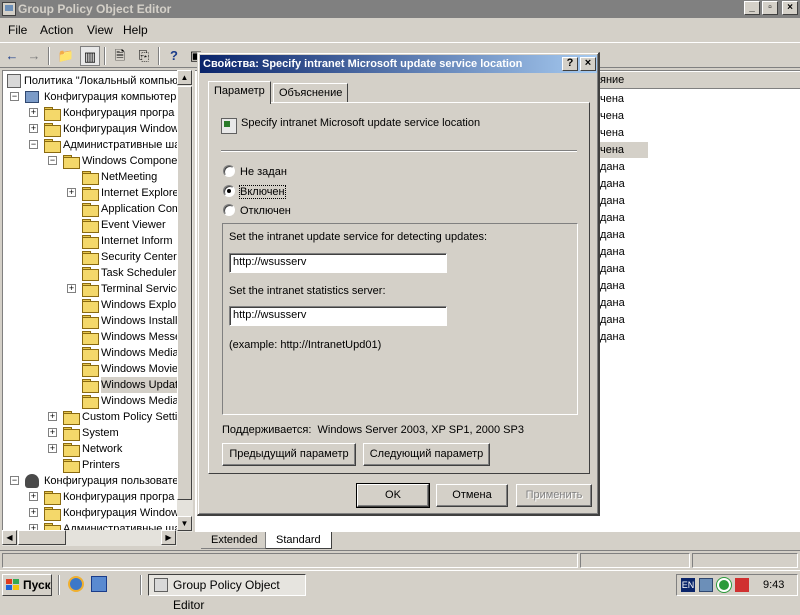  What do you see at coordinates (90, 257) in the screenshot?
I see `tree-item: Security Center` at bounding box center [90, 257].